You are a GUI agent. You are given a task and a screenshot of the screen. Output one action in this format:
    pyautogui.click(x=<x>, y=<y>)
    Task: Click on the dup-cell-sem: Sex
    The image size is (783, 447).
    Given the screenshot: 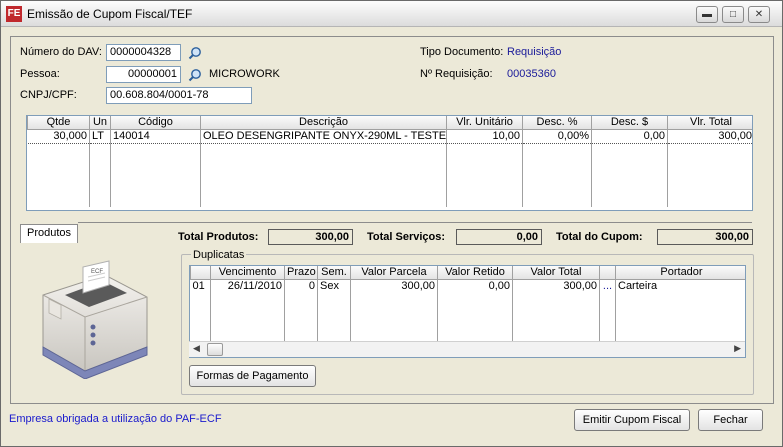 What is the action you would take?
    pyautogui.click(x=334, y=286)
    